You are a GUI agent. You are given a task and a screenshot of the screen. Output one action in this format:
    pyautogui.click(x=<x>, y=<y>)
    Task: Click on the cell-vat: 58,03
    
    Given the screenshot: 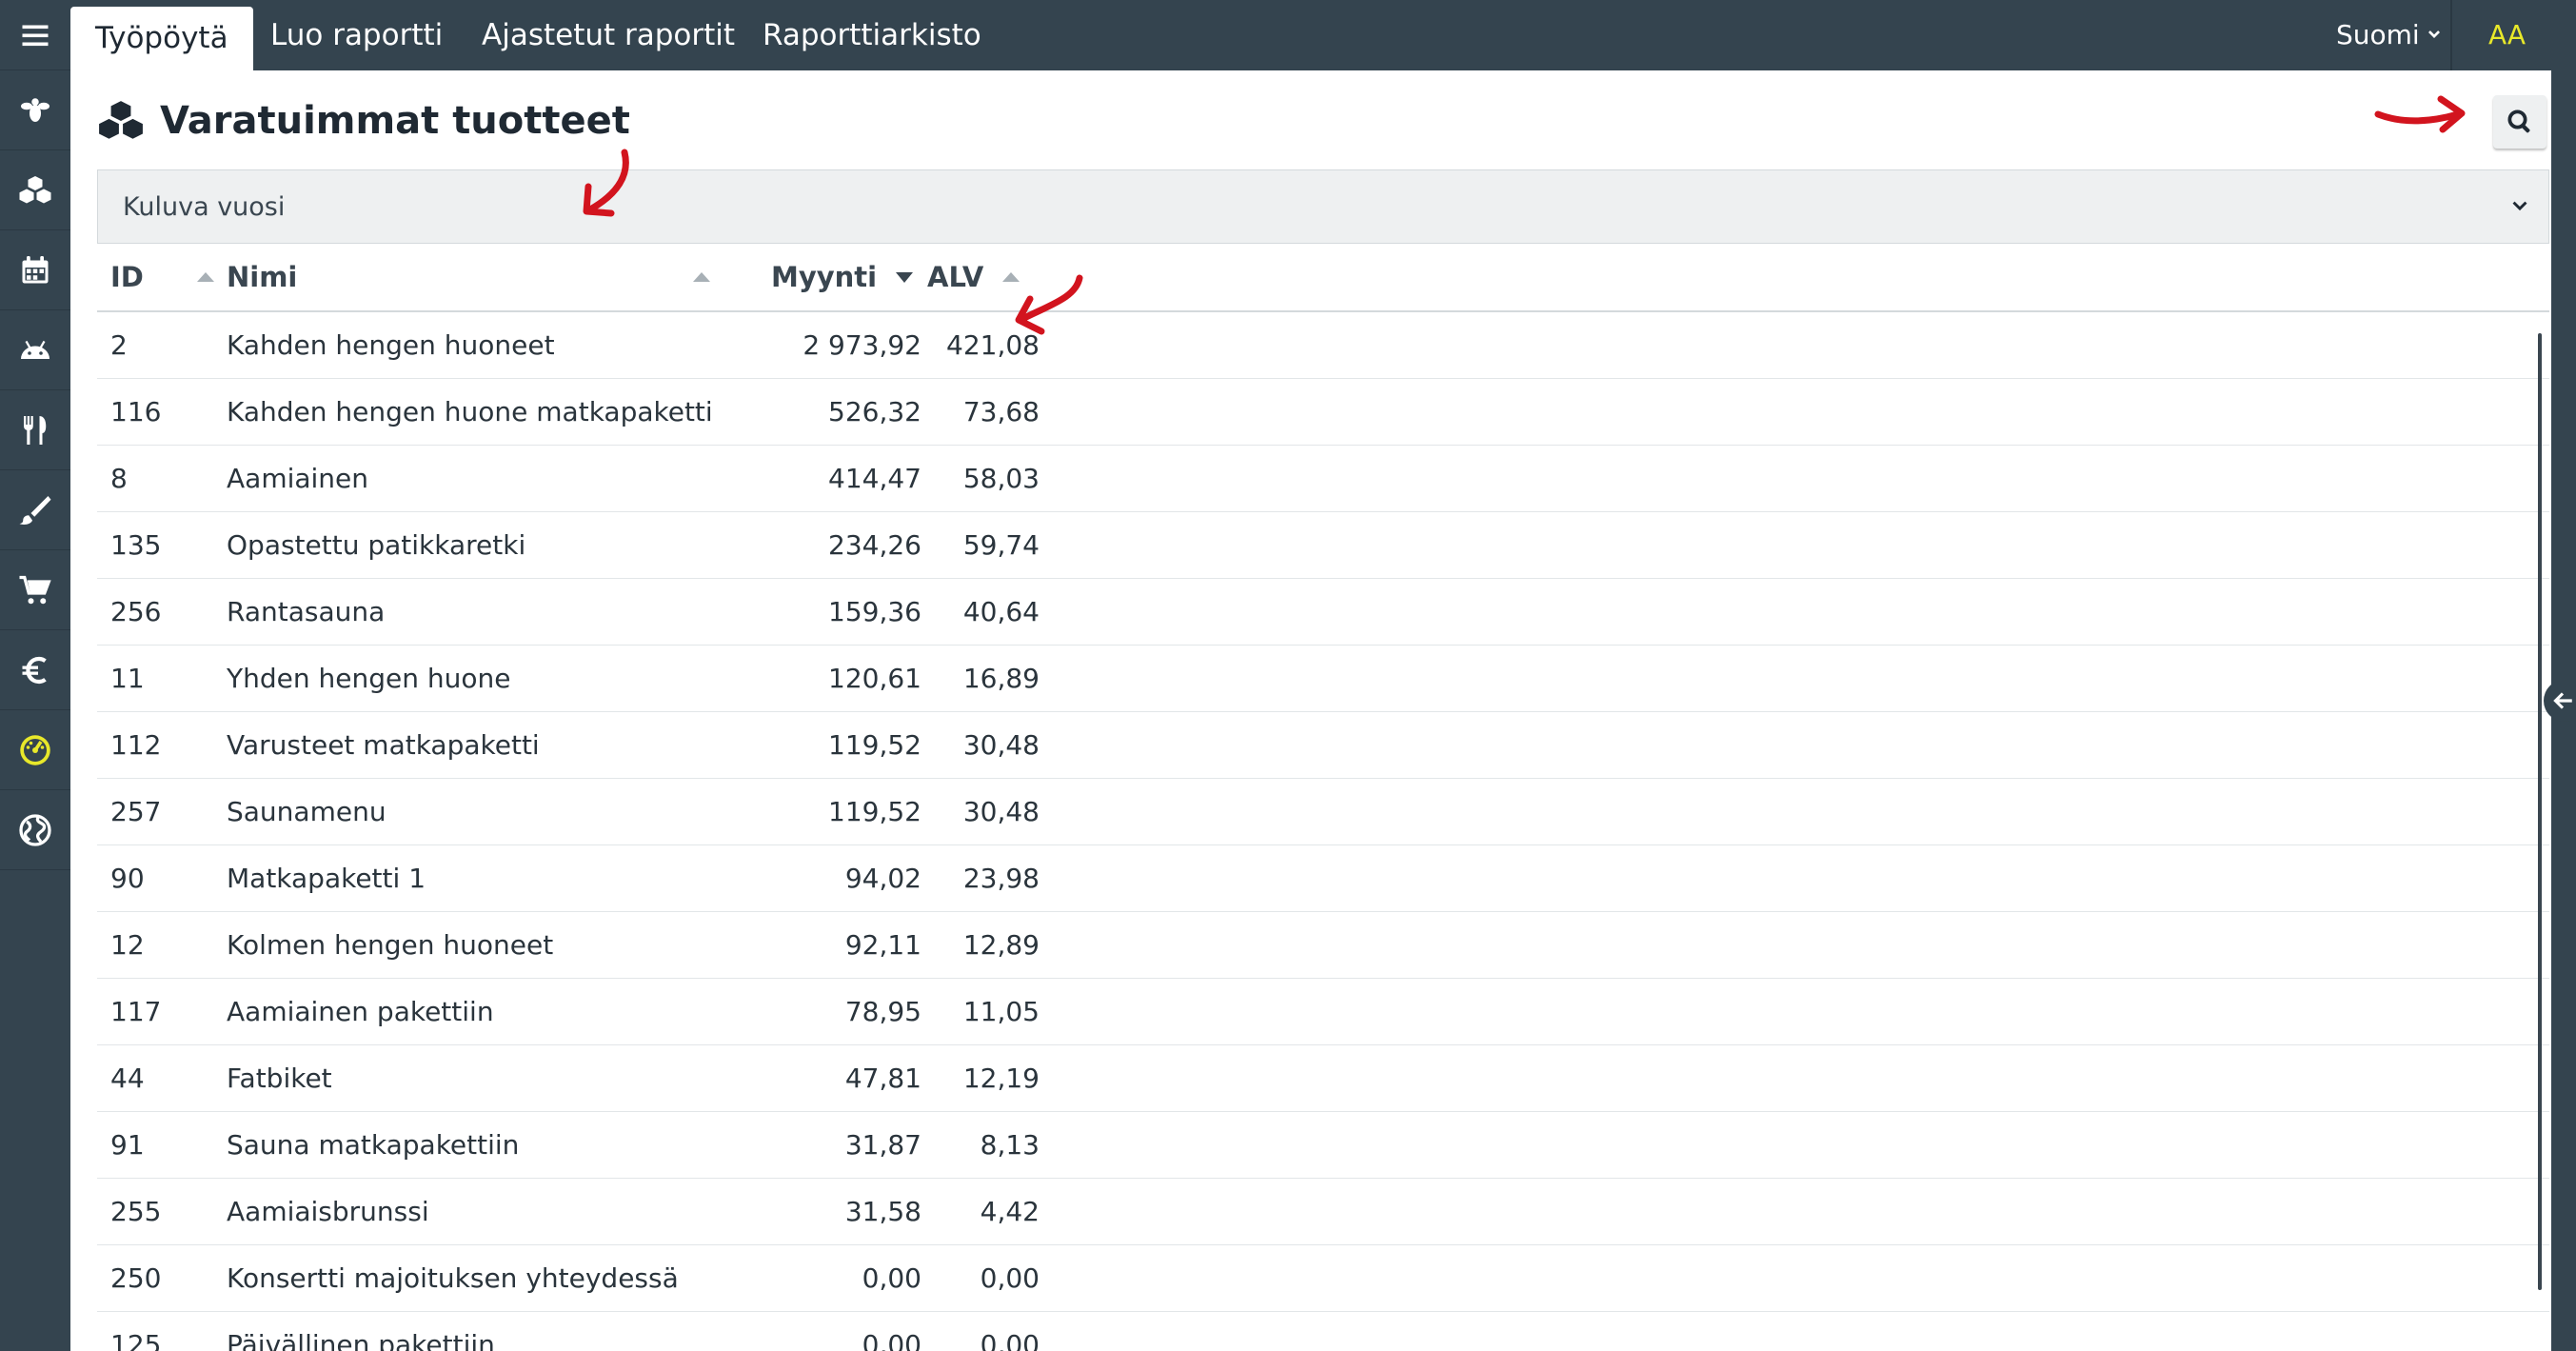 What is the action you would take?
    pyautogui.click(x=1001, y=478)
    